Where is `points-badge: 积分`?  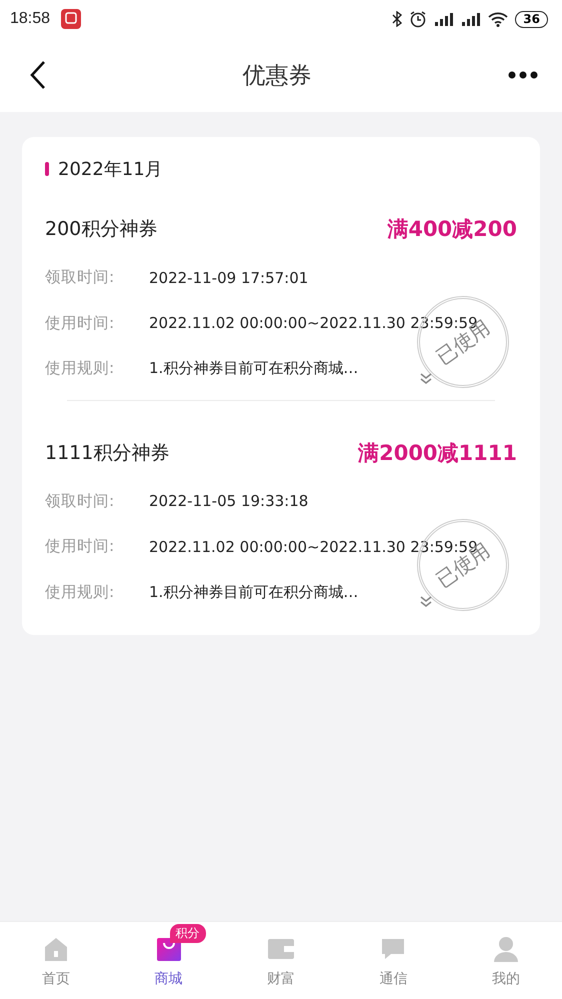
points-badge: 积分 is located at coordinates (188, 933).